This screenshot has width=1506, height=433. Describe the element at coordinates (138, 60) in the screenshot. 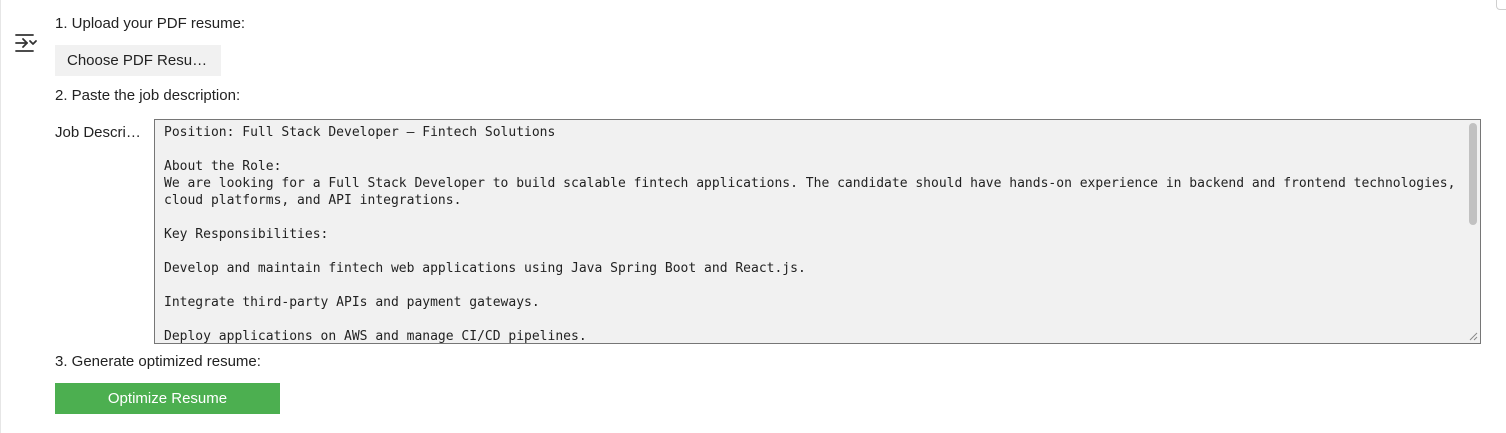

I see `choose-pdf-resume-button: Choose PDF Resume` at that location.